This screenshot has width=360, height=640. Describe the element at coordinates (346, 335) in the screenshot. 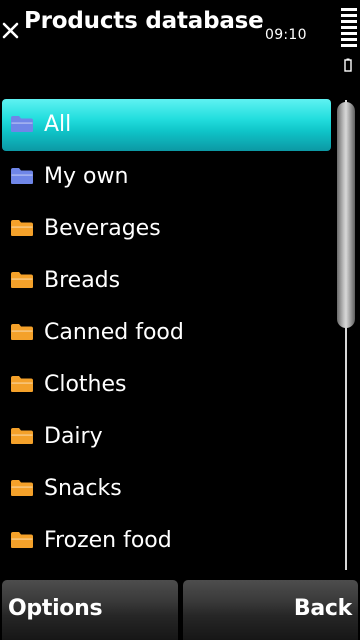

I see `scrollbar` at that location.